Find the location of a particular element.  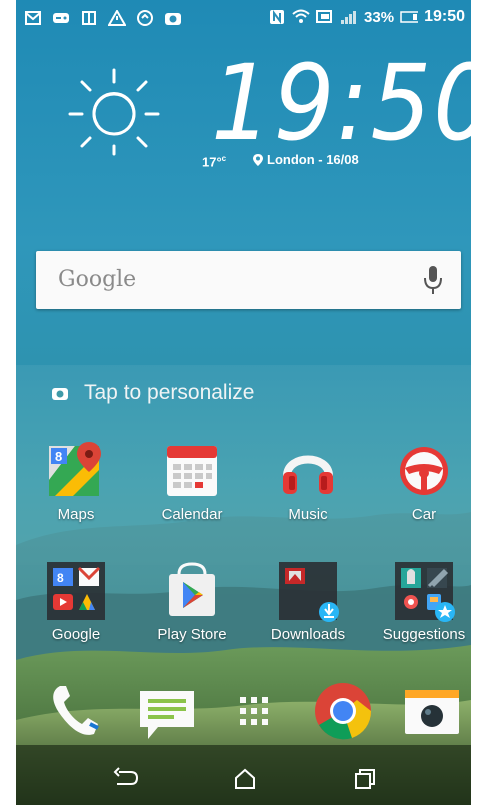

status-bar: 33% 19:50 is located at coordinates (243, 19).